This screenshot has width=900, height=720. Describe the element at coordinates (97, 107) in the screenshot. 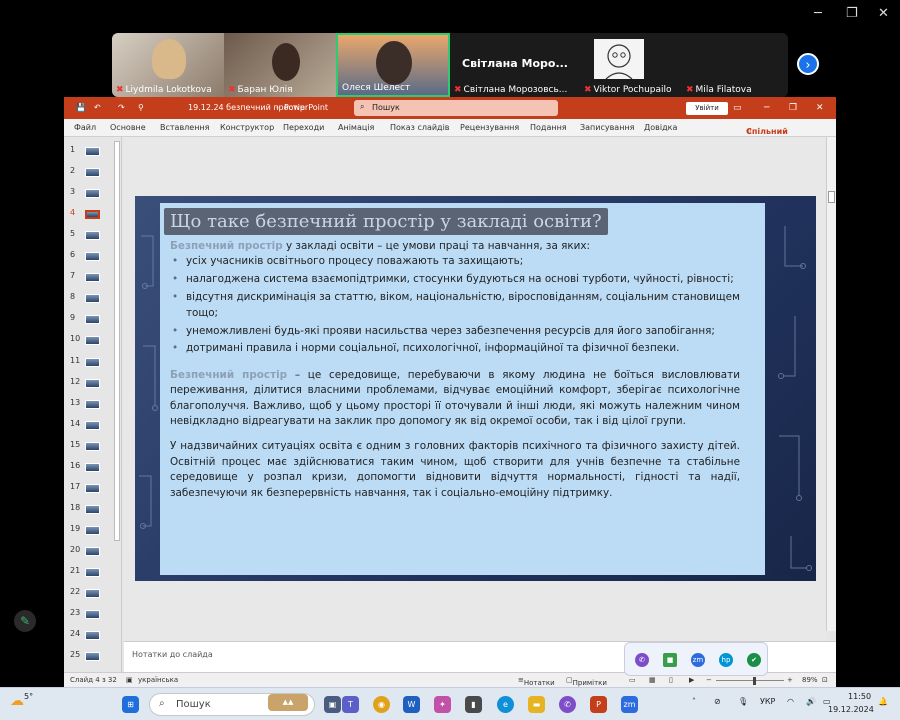

I see `undo-icon: ↶` at that location.